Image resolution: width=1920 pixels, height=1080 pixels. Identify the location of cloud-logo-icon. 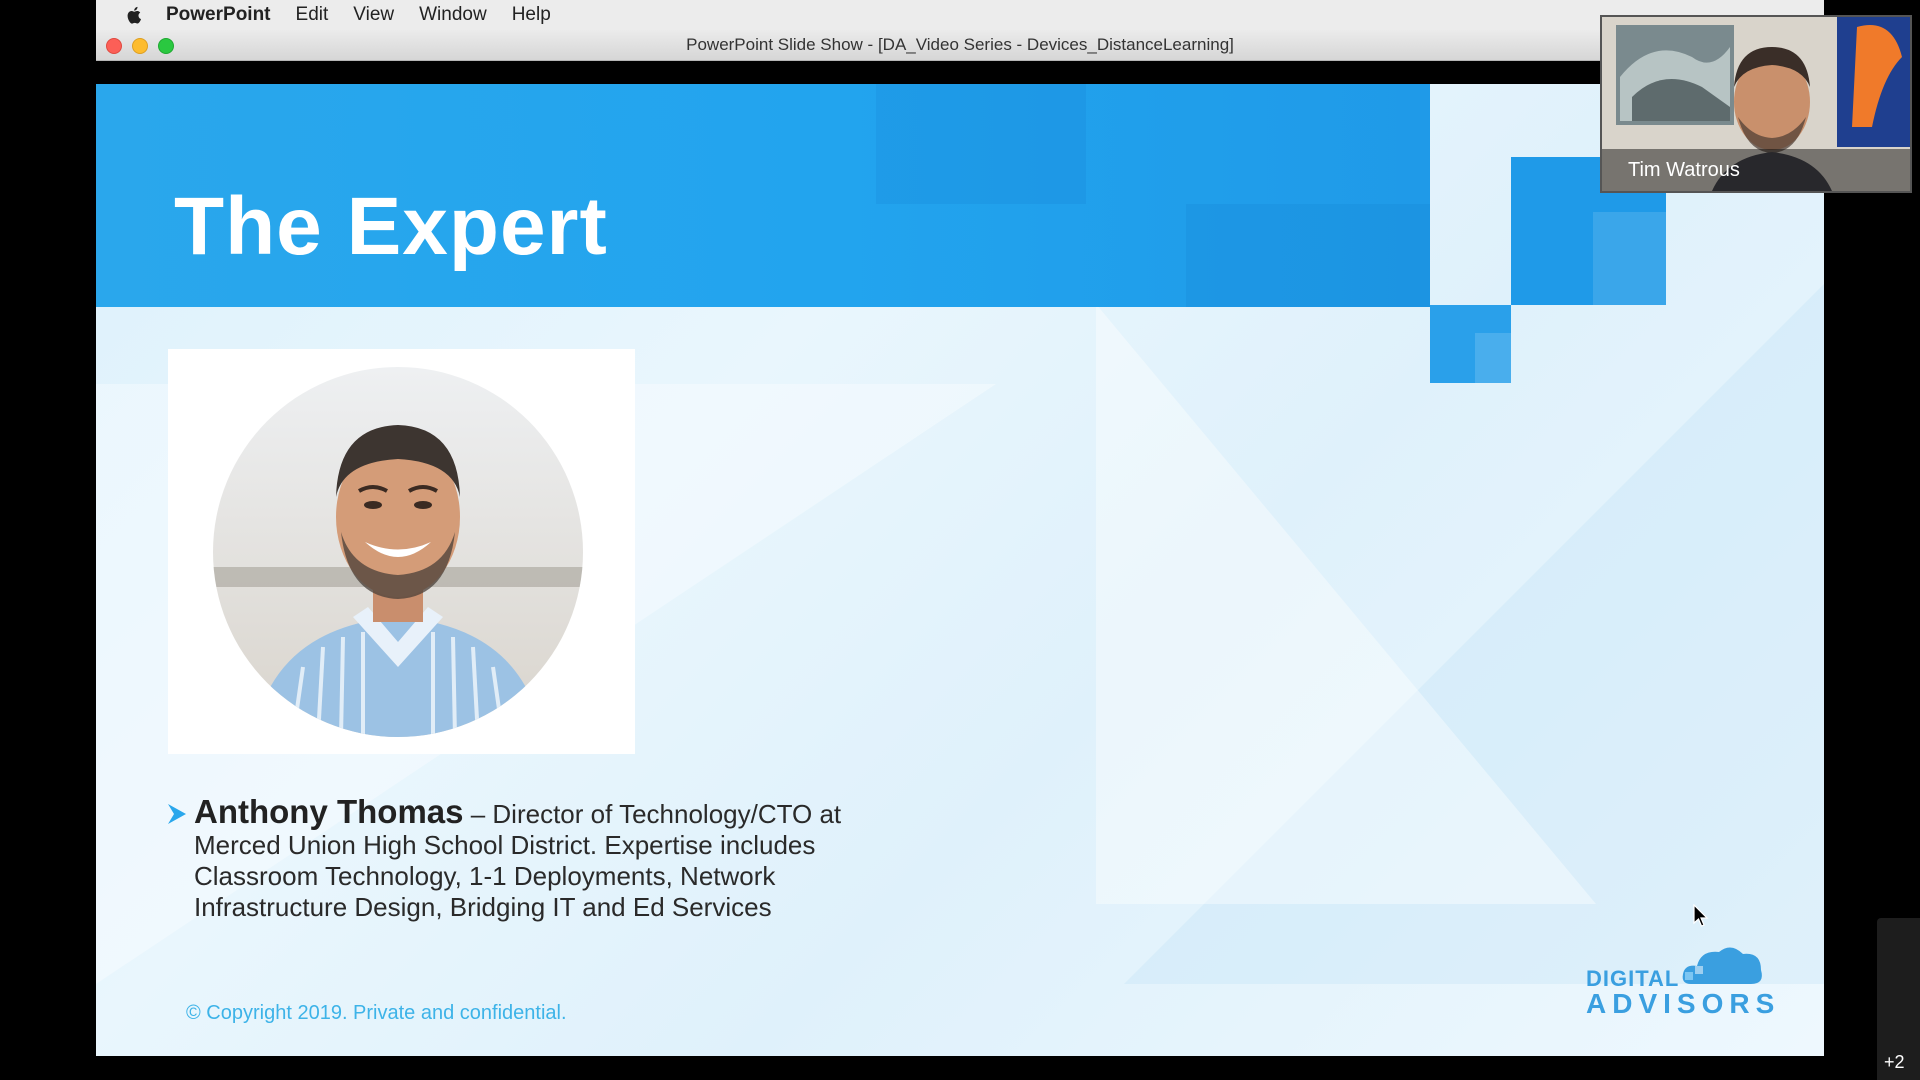
(1722, 965).